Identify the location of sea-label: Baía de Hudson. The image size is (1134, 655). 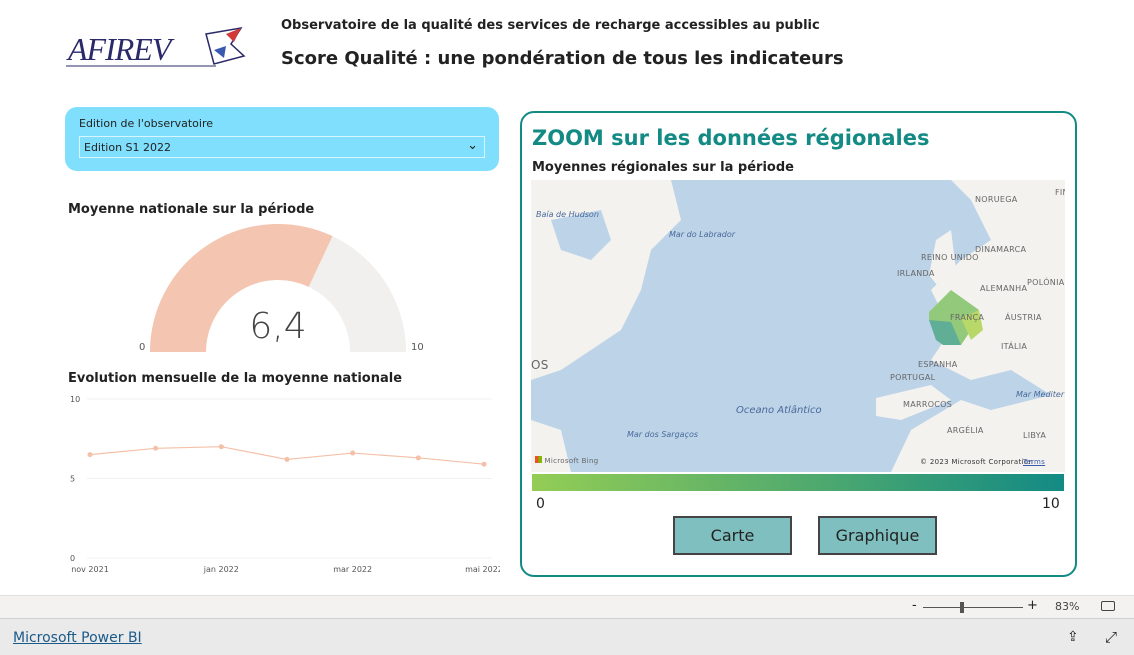
(567, 214).